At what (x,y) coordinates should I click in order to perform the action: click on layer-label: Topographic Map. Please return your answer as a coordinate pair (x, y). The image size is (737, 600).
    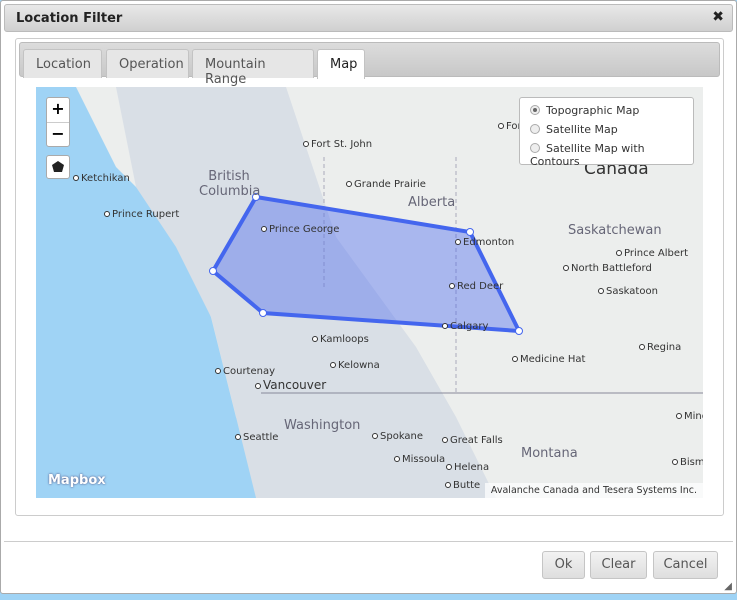
    Looking at the image, I should click on (593, 110).